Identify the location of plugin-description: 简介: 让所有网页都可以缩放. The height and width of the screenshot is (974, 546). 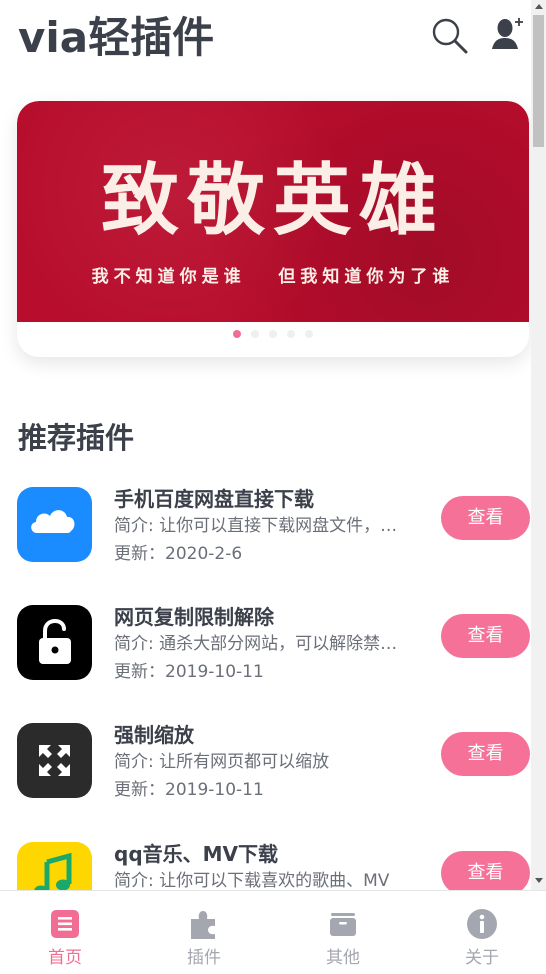
(222, 762).